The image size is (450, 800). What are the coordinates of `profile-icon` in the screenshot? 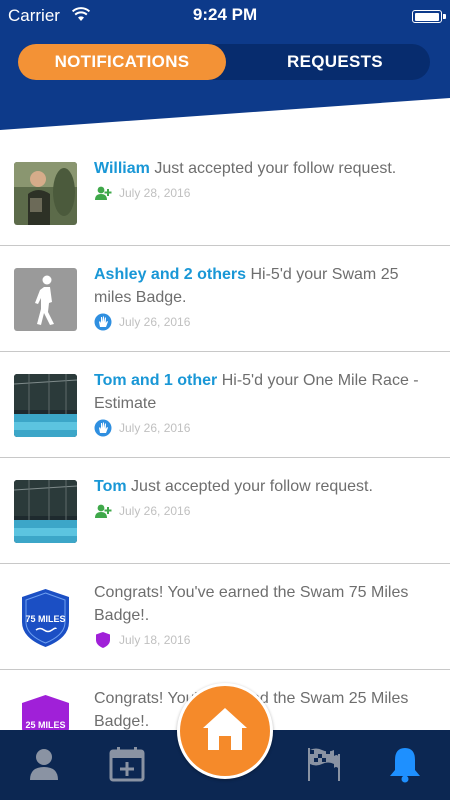 It's located at (44, 764).